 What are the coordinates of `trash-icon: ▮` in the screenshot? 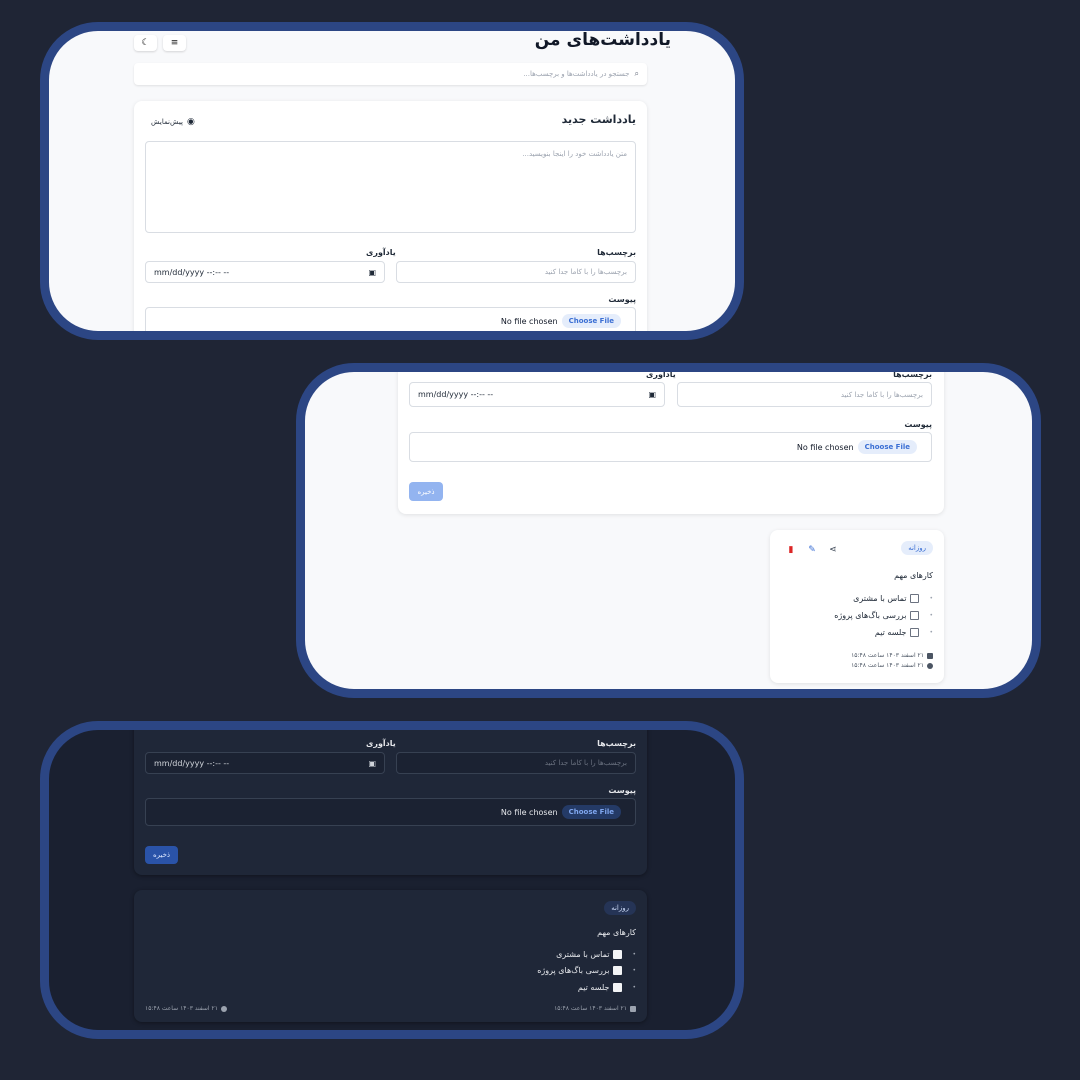 It's located at (791, 550).